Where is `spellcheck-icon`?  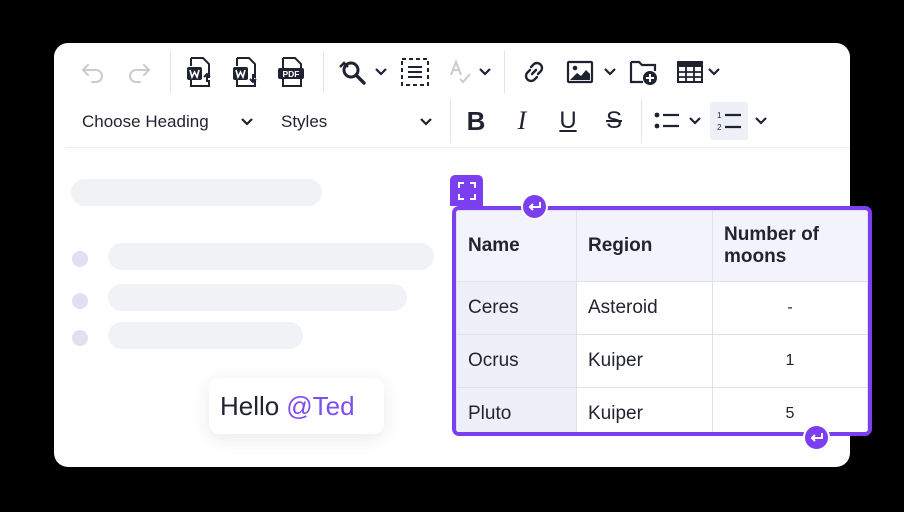
spellcheck-icon is located at coordinates (460, 71).